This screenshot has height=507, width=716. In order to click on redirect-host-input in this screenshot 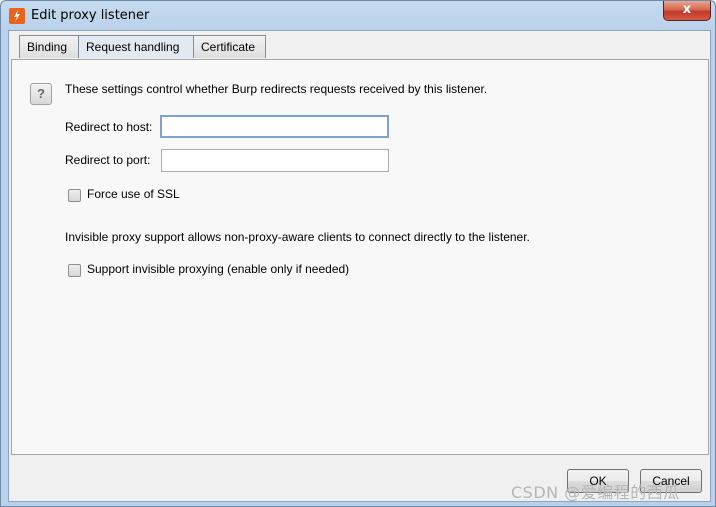, I will do `click(274, 126)`.